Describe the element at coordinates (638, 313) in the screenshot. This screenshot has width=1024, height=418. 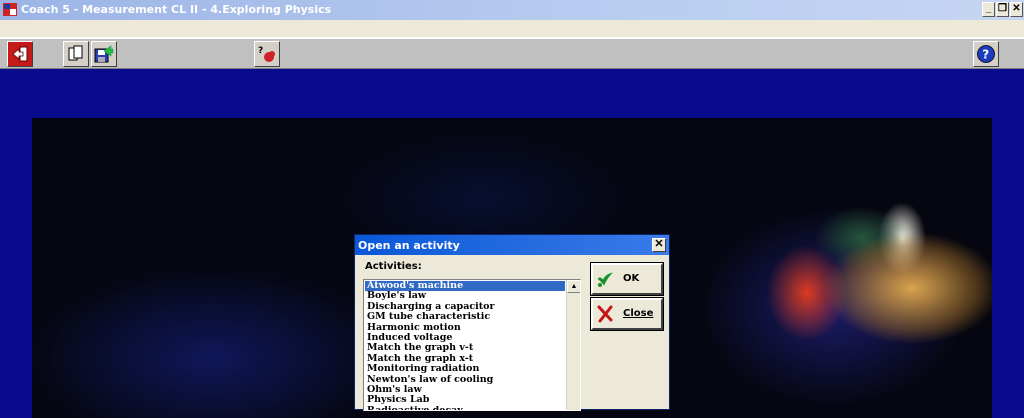
I see `close-label: Close` at that location.